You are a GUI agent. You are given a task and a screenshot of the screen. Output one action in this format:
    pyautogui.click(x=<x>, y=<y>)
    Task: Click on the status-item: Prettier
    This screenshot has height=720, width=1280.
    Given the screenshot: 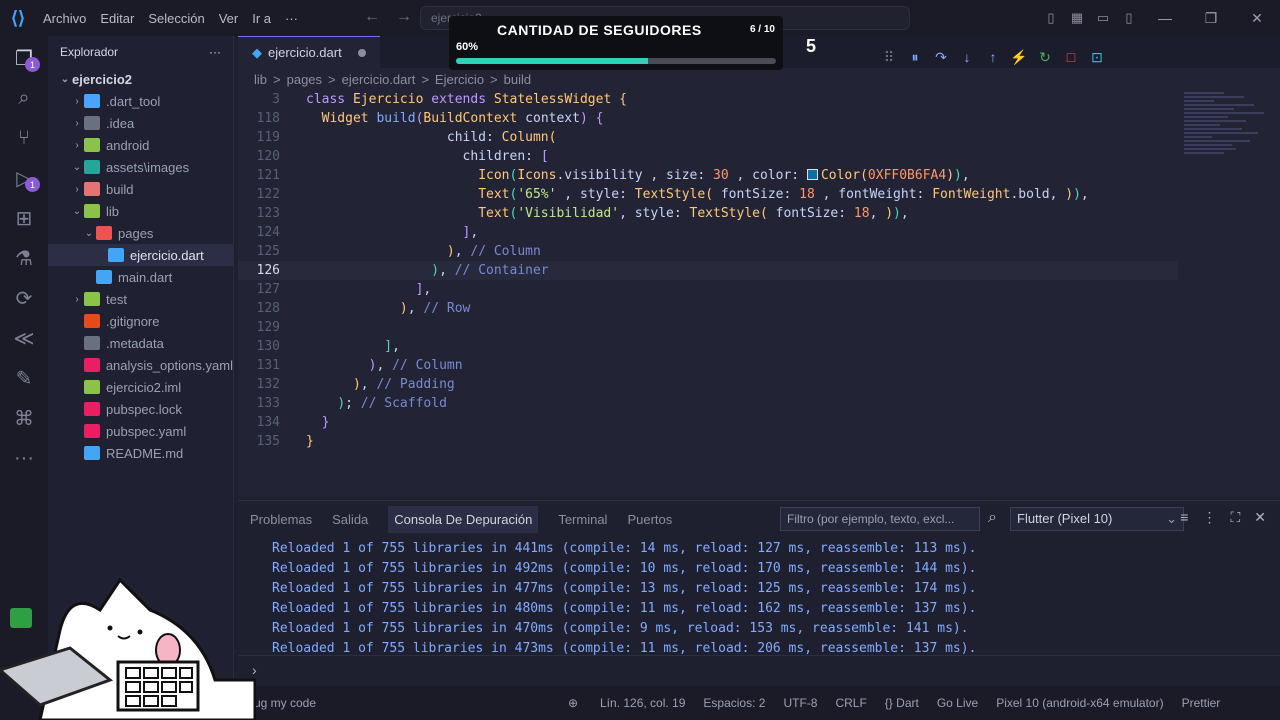 What is the action you would take?
    pyautogui.click(x=1201, y=703)
    